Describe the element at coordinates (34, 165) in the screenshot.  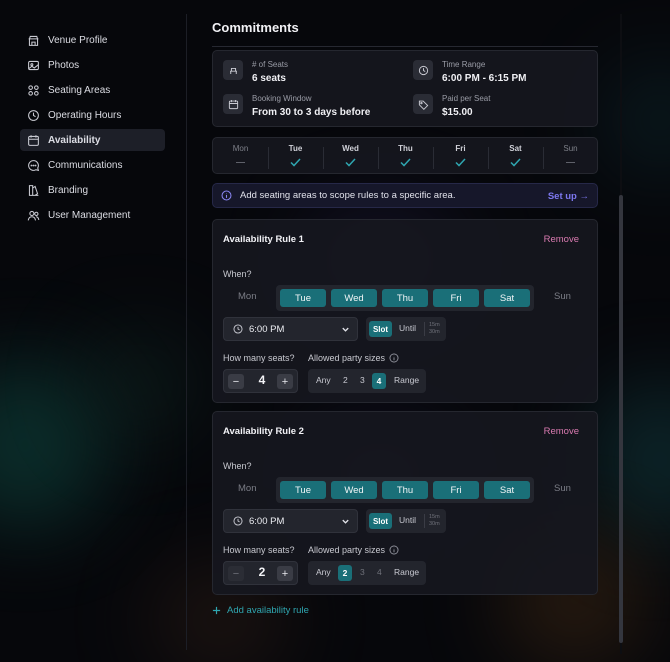
I see `chat-icon` at that location.